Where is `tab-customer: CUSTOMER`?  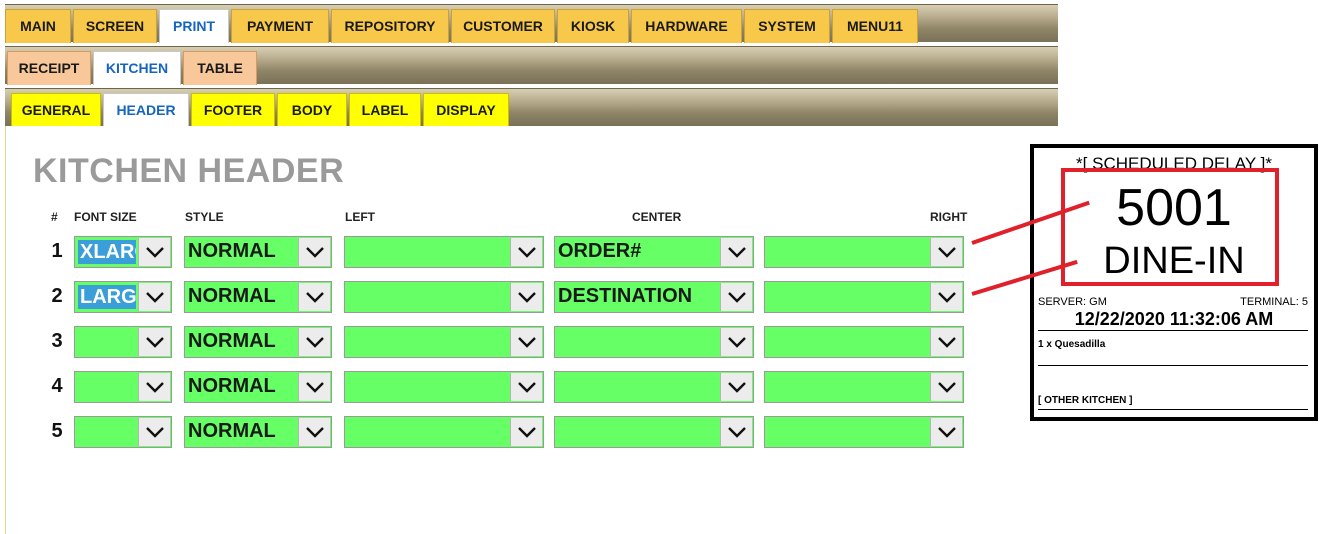
tab-customer: CUSTOMER is located at coordinates (503, 26).